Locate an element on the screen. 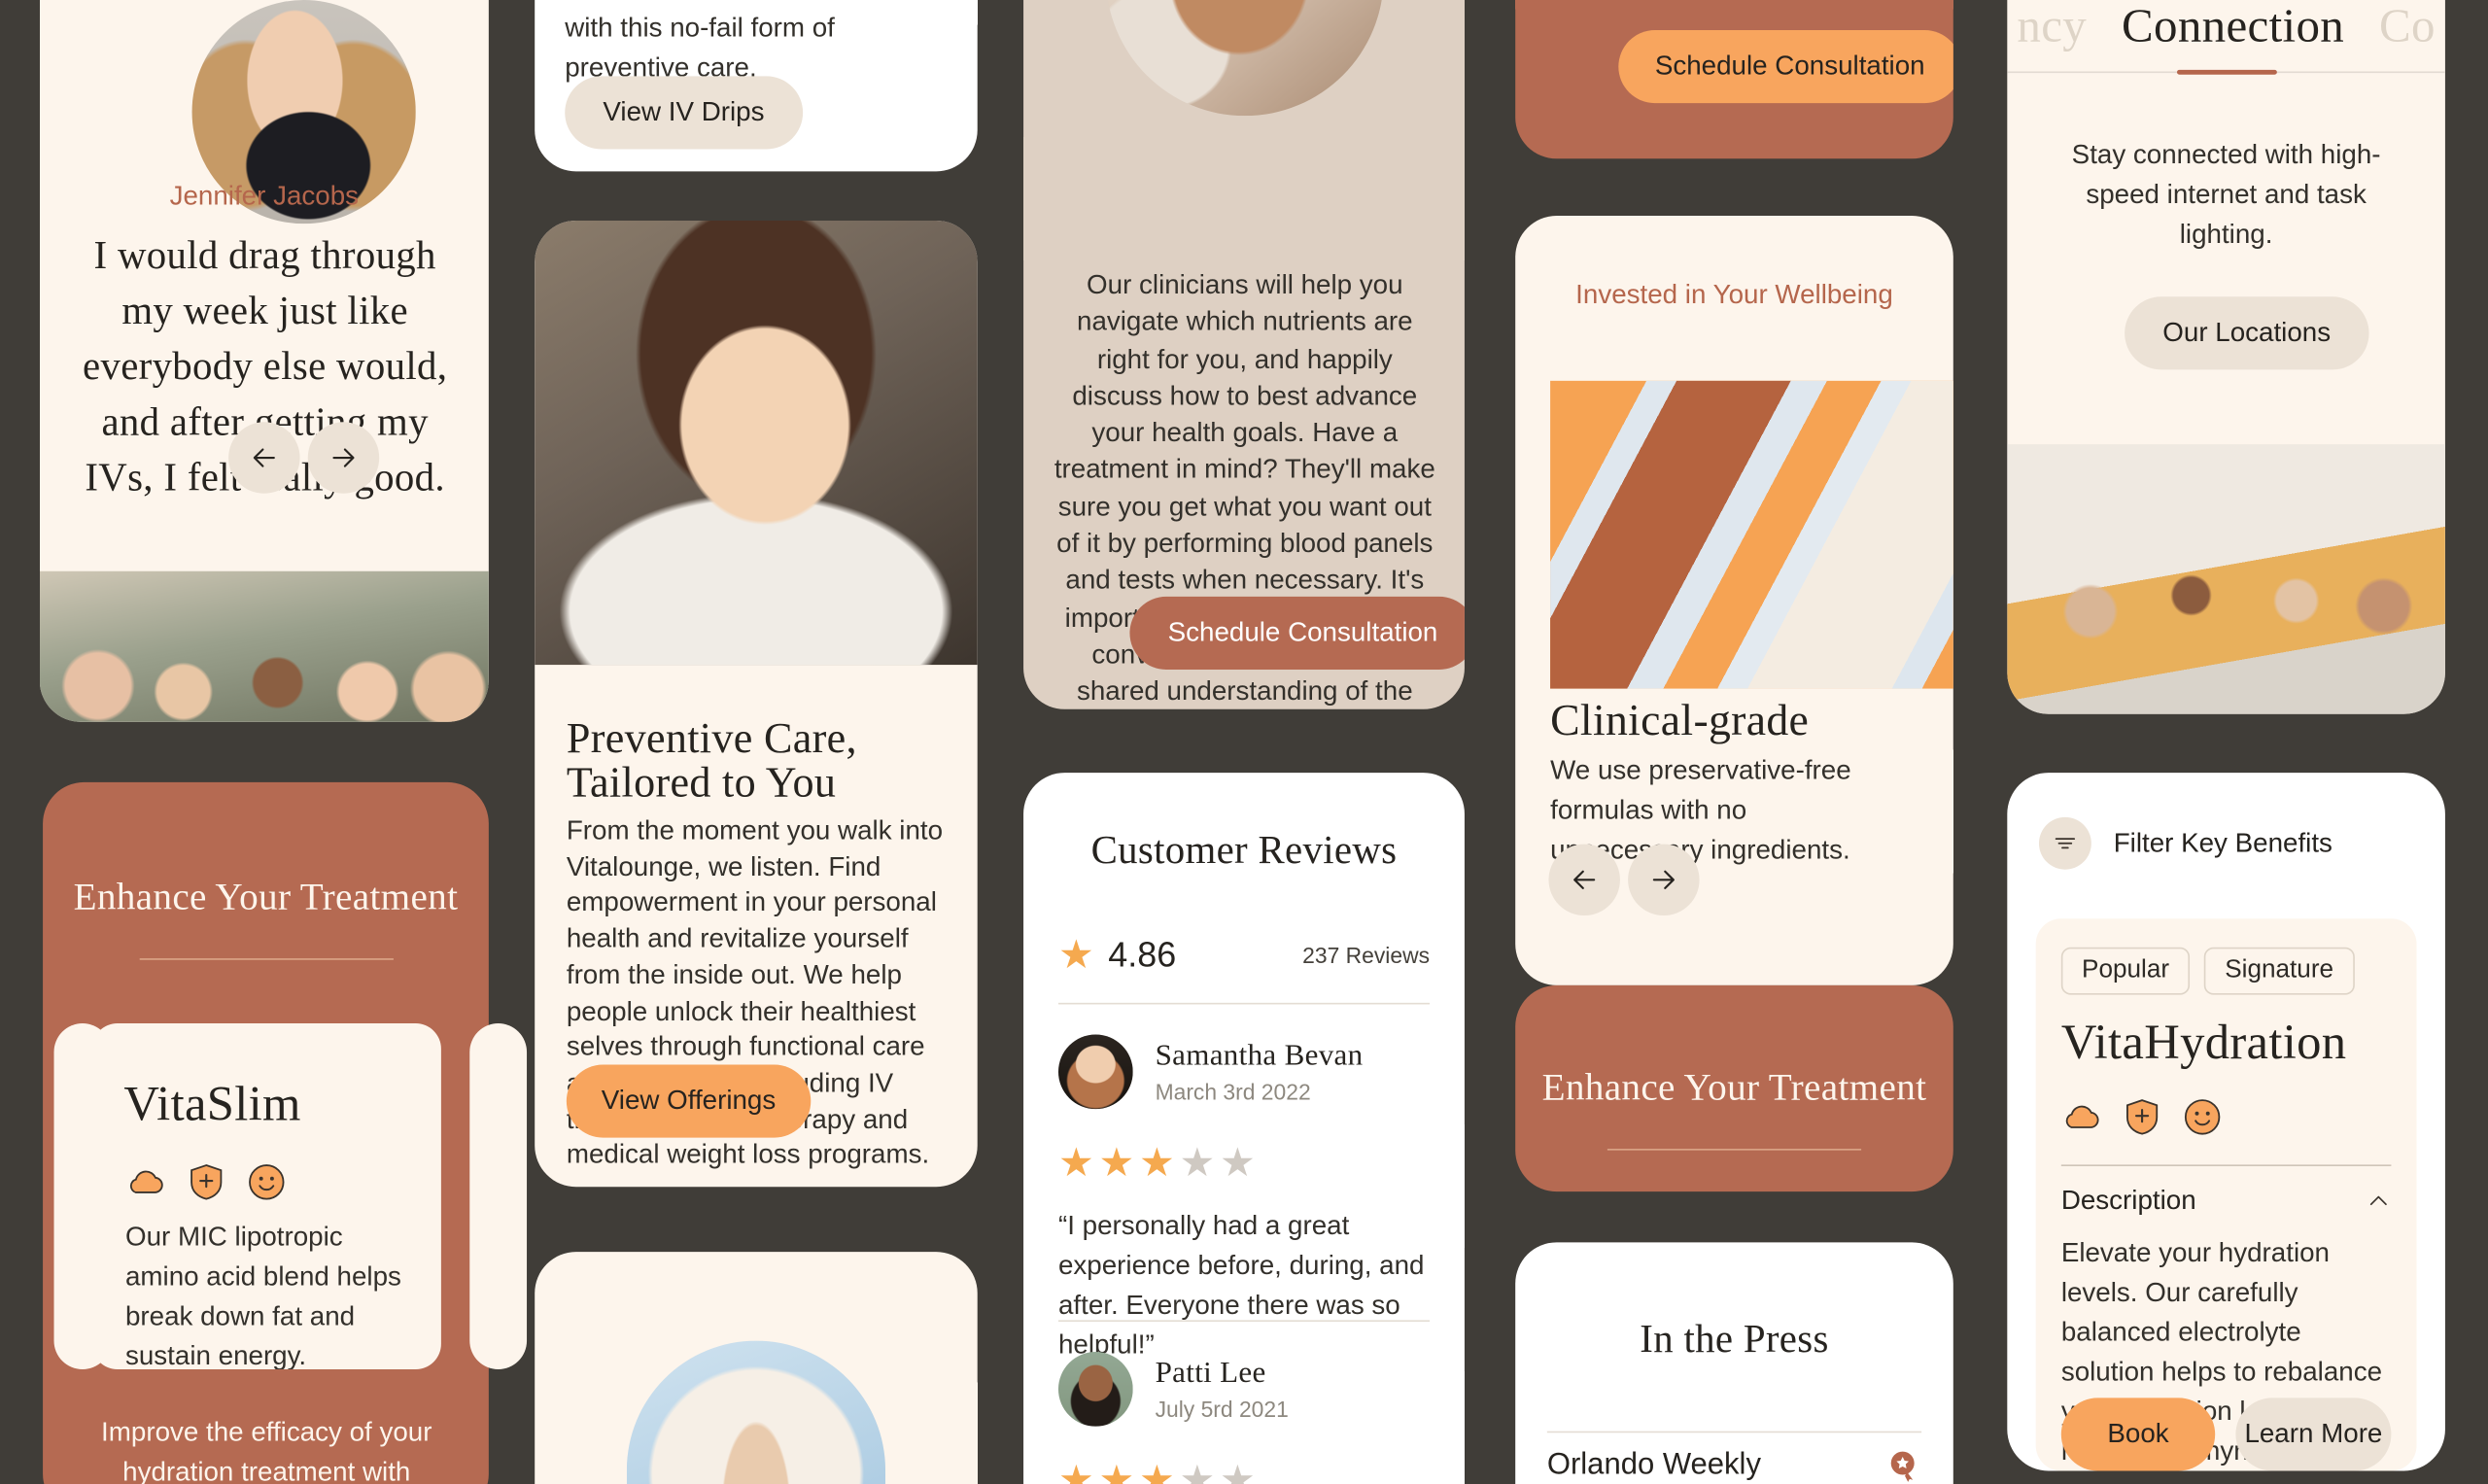 The height and width of the screenshot is (1484, 2488). review-date: July 5rd 2021 is located at coordinates (1222, 1409).